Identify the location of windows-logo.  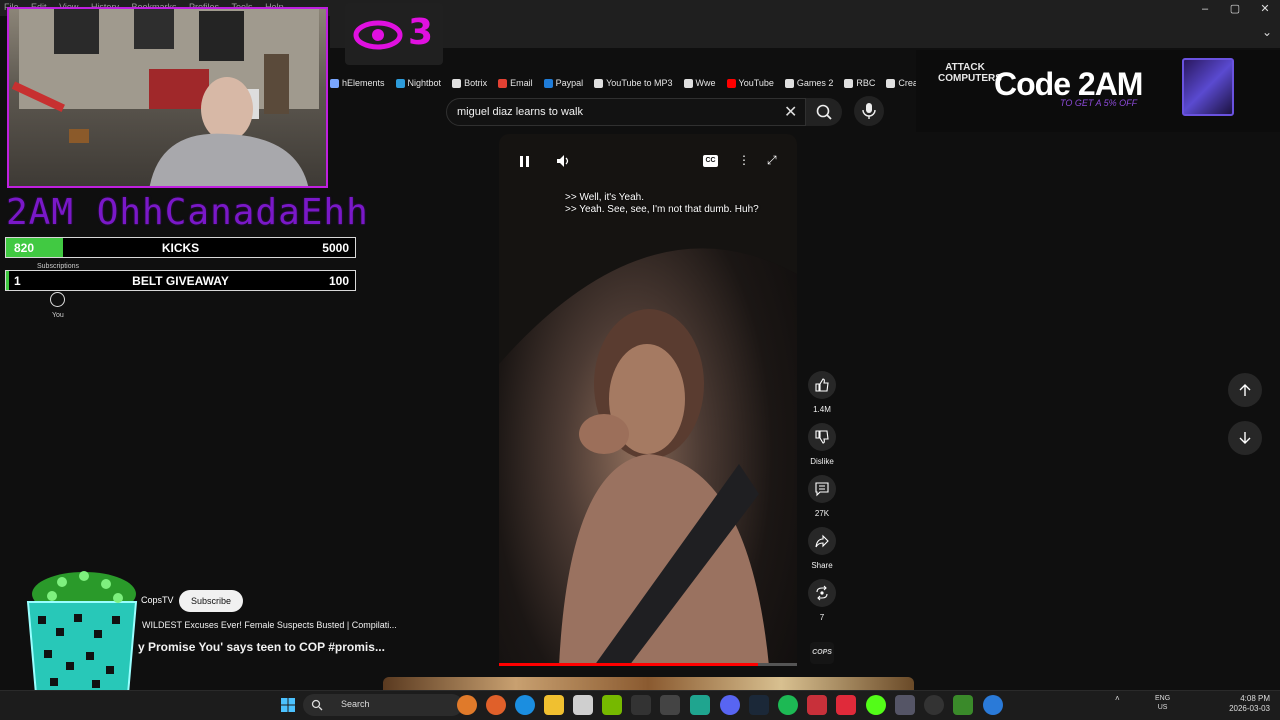
(288, 705).